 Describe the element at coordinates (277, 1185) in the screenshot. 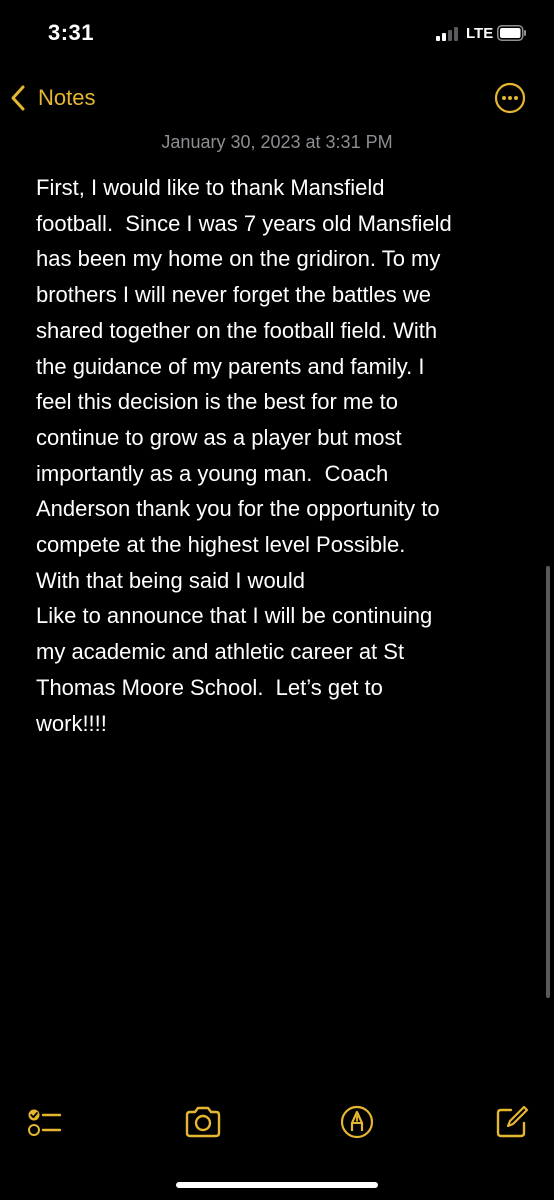

I see `home-indicator` at that location.